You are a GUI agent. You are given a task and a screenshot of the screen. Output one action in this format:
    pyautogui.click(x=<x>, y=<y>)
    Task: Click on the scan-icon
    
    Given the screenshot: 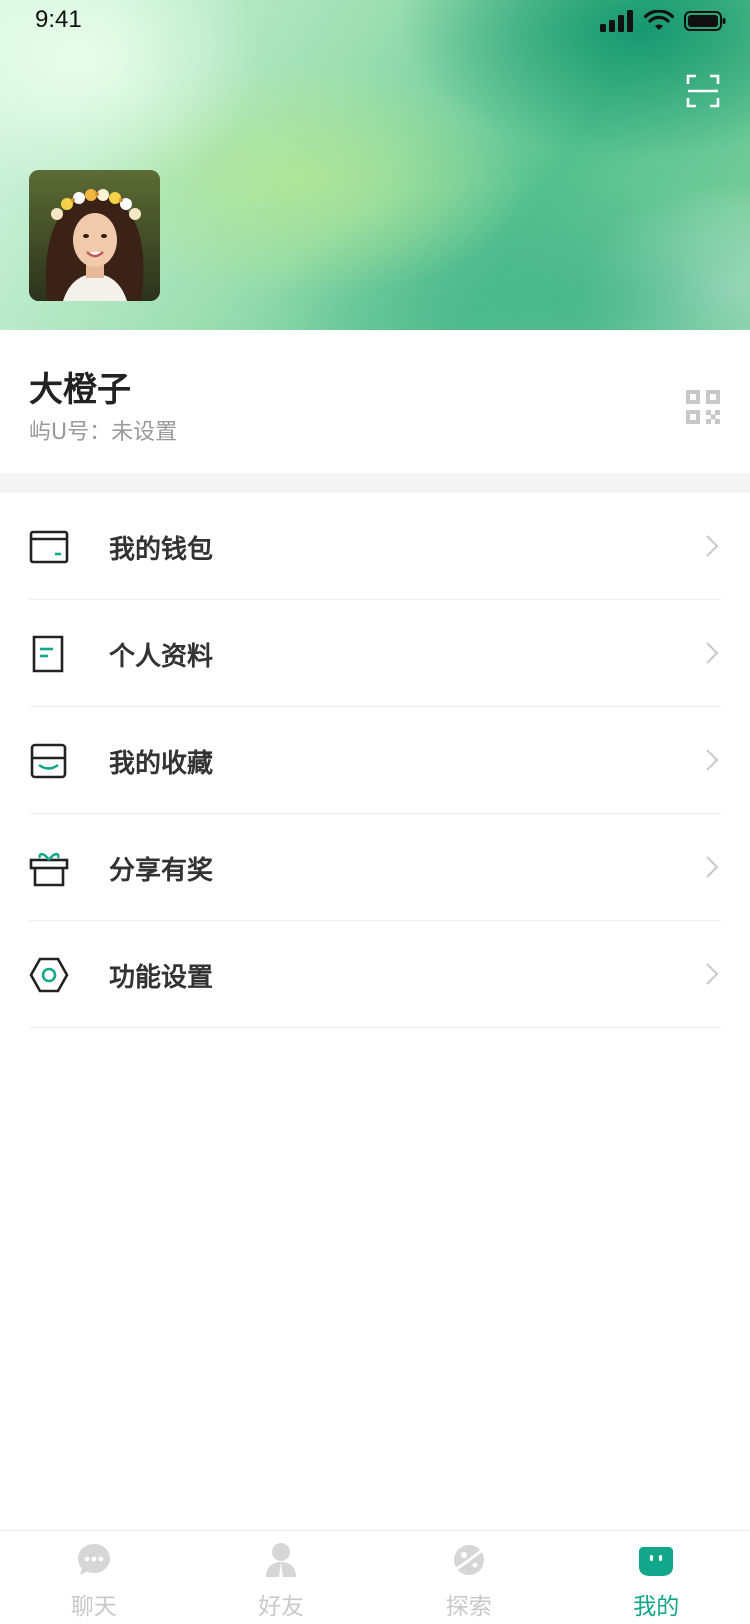 What is the action you would take?
    pyautogui.click(x=703, y=91)
    